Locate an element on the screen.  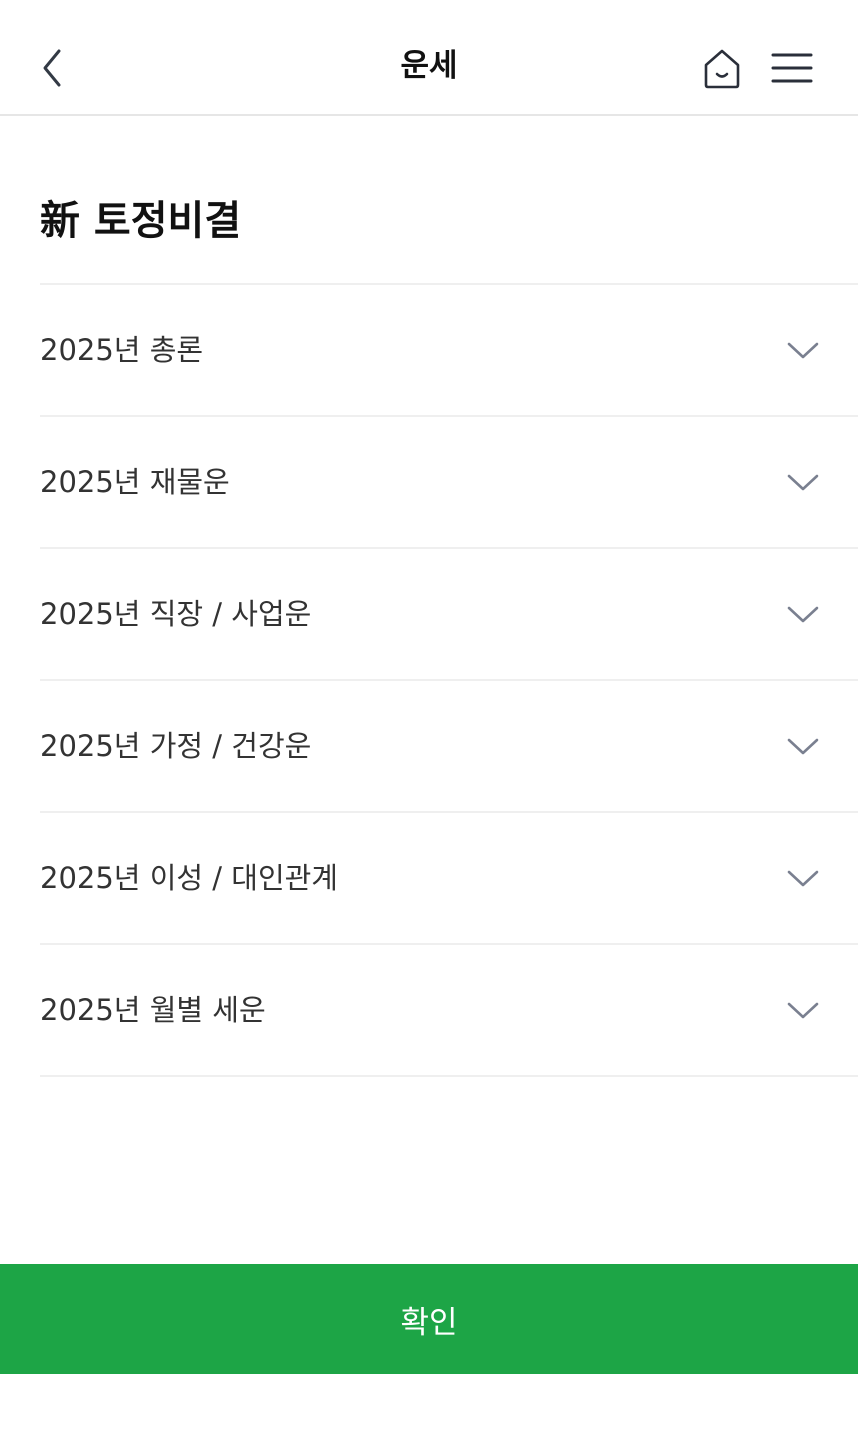
hamburger-menu-icon is located at coordinates (792, 68).